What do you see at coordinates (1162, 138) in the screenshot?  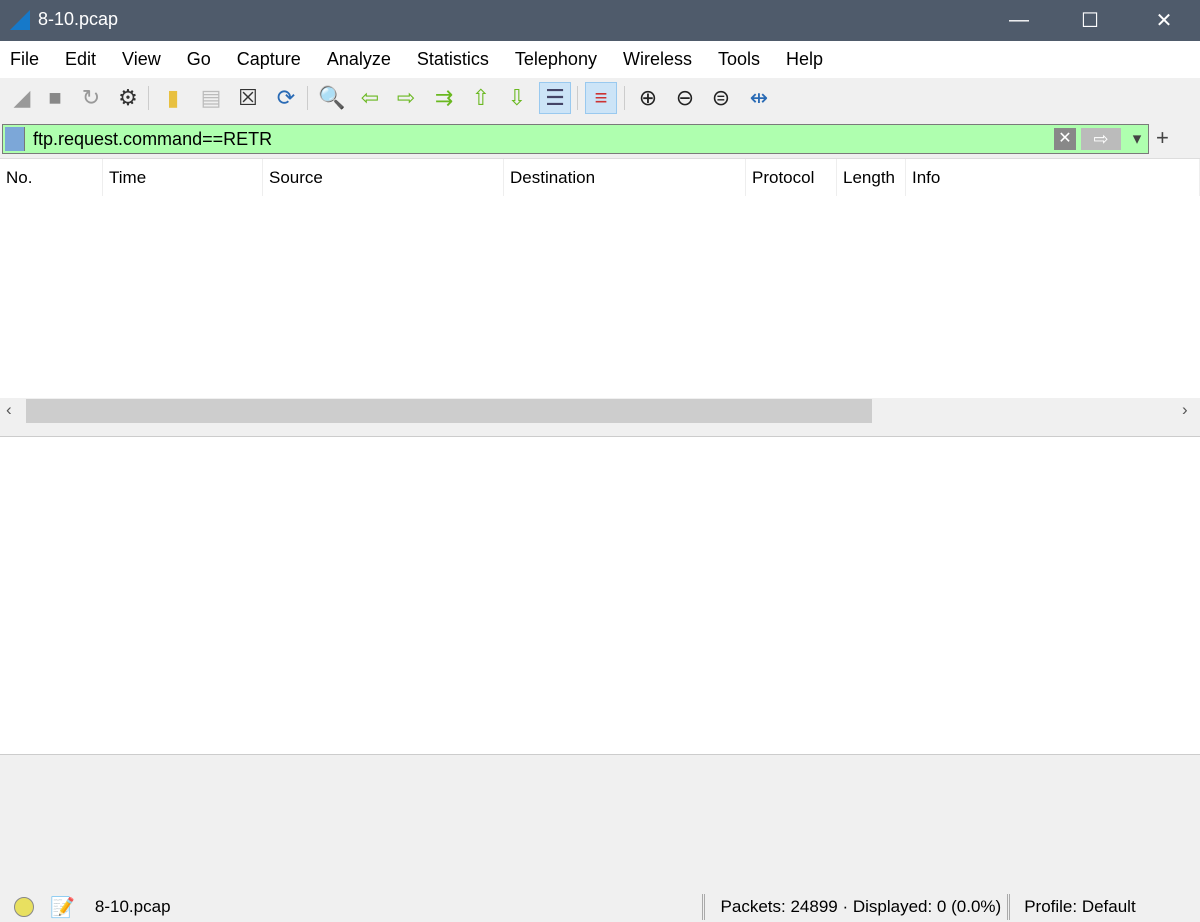 I see `add-filter-button: +` at bounding box center [1162, 138].